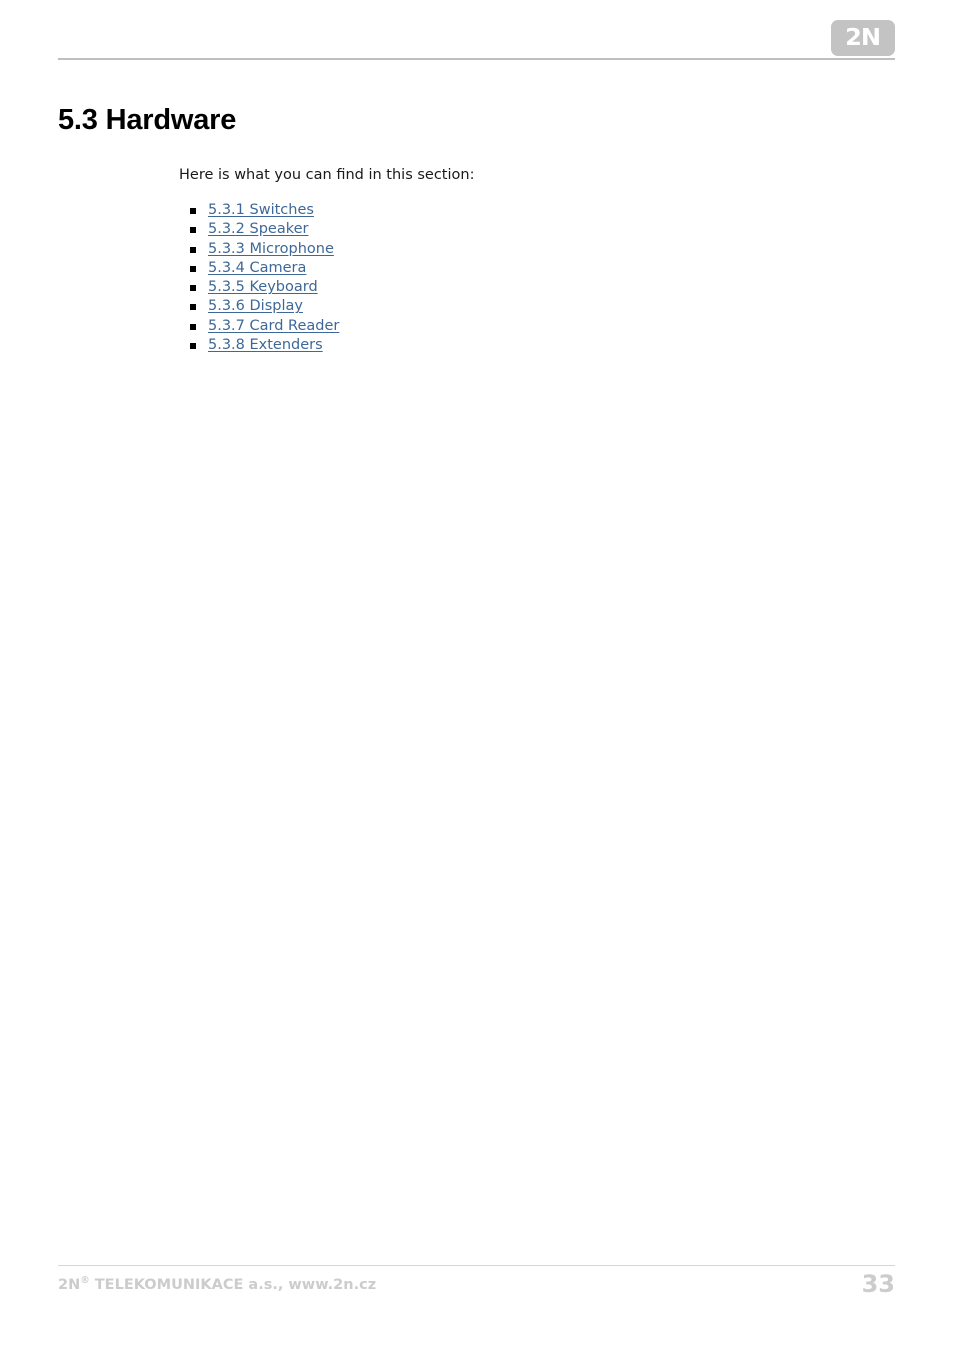  Describe the element at coordinates (476, 1265) in the screenshot. I see `footer-divider` at that location.